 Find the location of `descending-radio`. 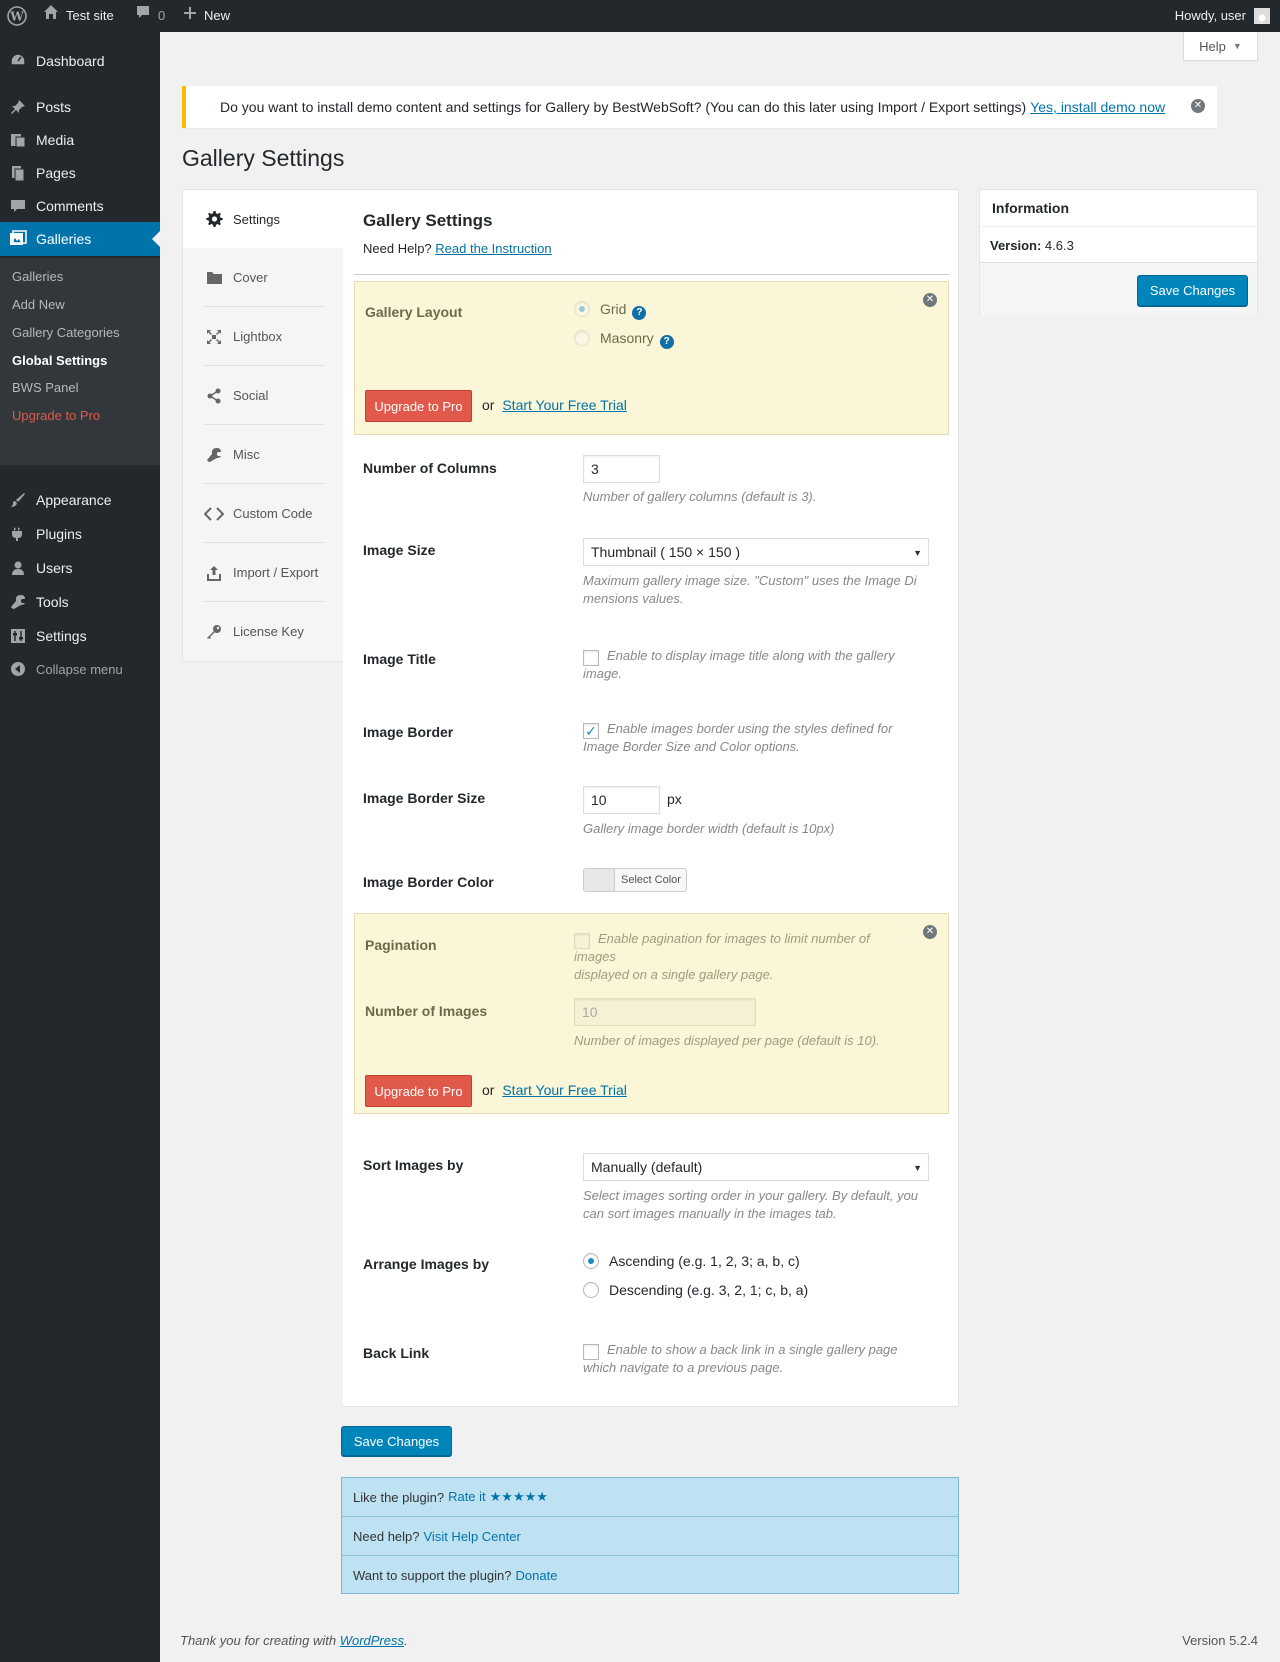

descending-radio is located at coordinates (591, 1290).